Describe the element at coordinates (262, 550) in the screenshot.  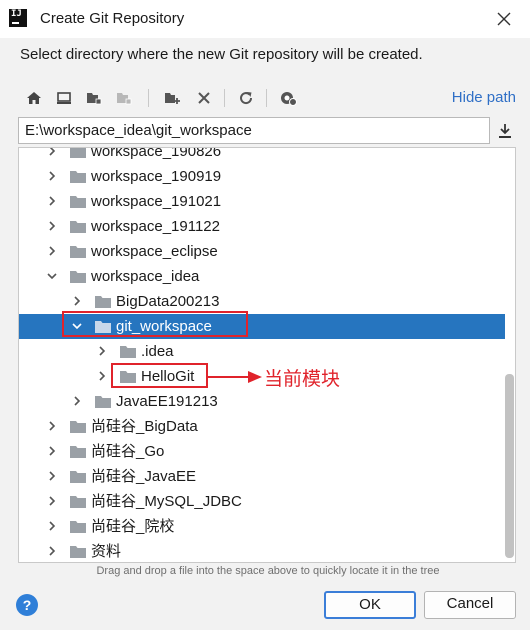
I see `tree-row: 资料` at that location.